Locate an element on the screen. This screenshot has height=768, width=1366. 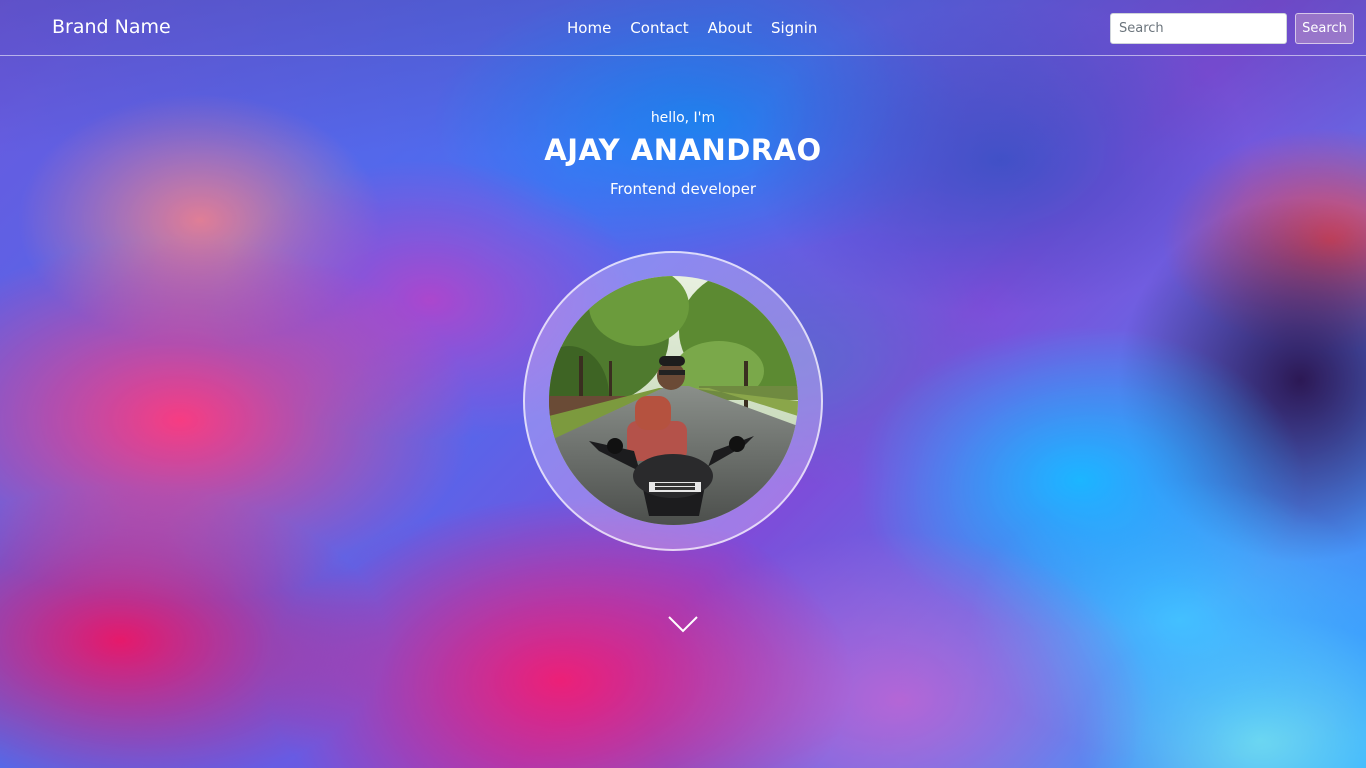
search-button: Search is located at coordinates (1324, 28).